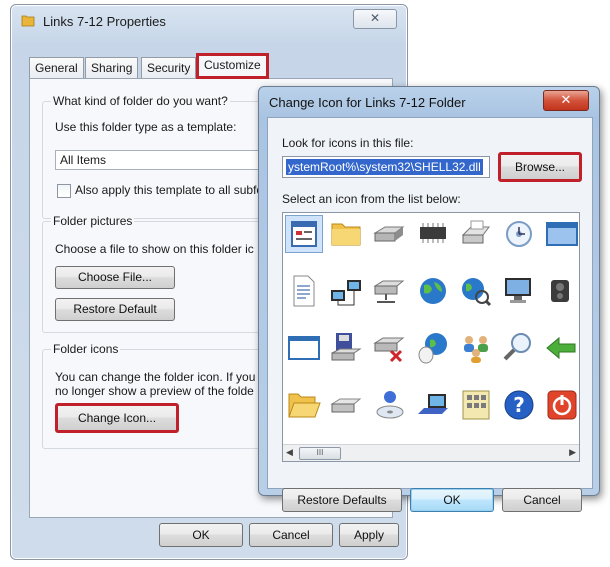  Describe the element at coordinates (64, 191) in the screenshot. I see `apply-subfolders-checkbox` at that location.